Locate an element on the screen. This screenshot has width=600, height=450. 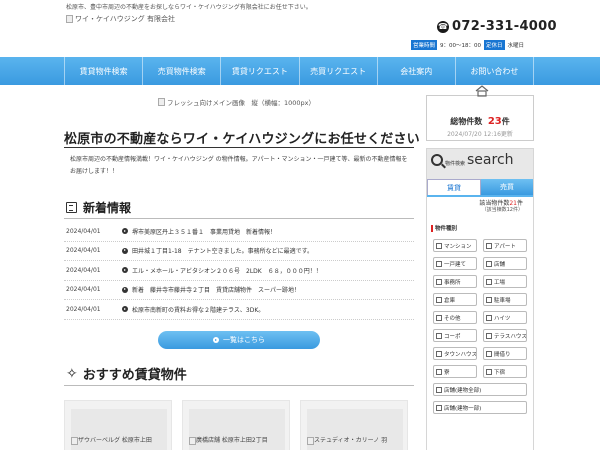
type-label: 一戸建て is located at coordinates (455, 264).